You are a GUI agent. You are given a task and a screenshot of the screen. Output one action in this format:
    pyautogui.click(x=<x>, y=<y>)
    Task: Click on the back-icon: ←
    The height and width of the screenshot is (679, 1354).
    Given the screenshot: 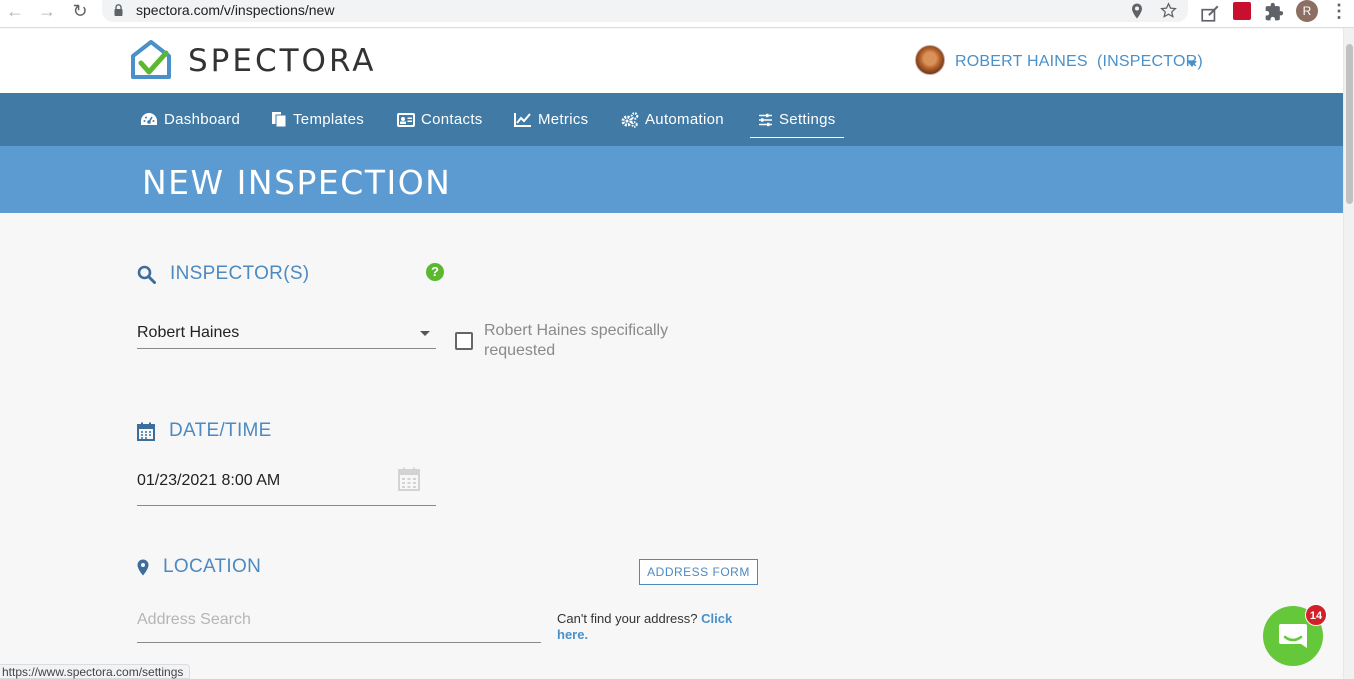 What is the action you would take?
    pyautogui.click(x=15, y=12)
    